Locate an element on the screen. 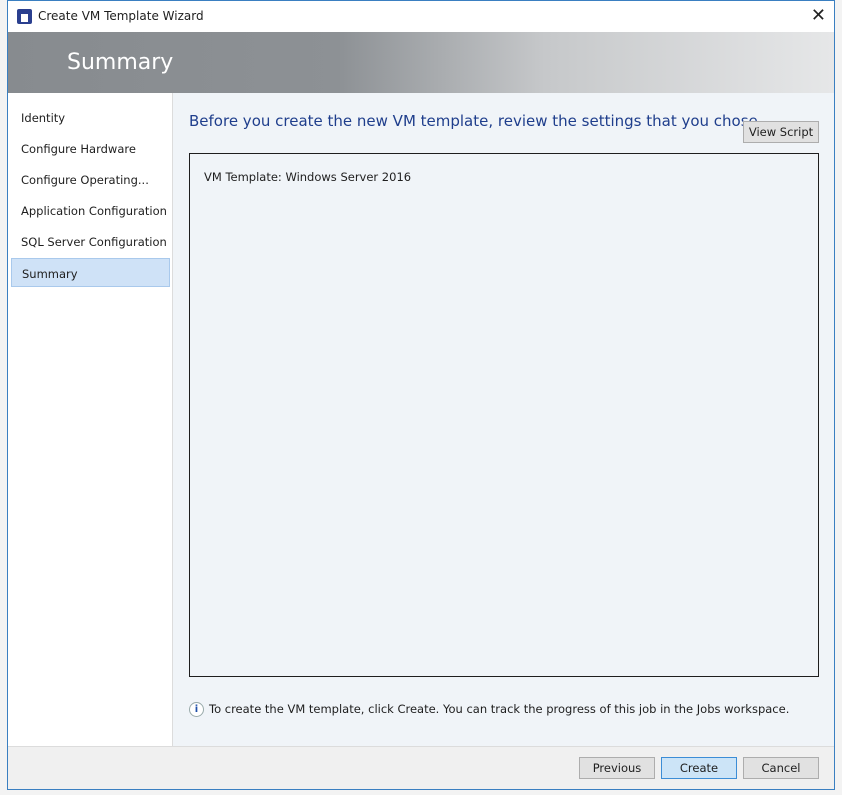  sidebar-item-configure-hardware: Configure Hardware is located at coordinates (90, 148).